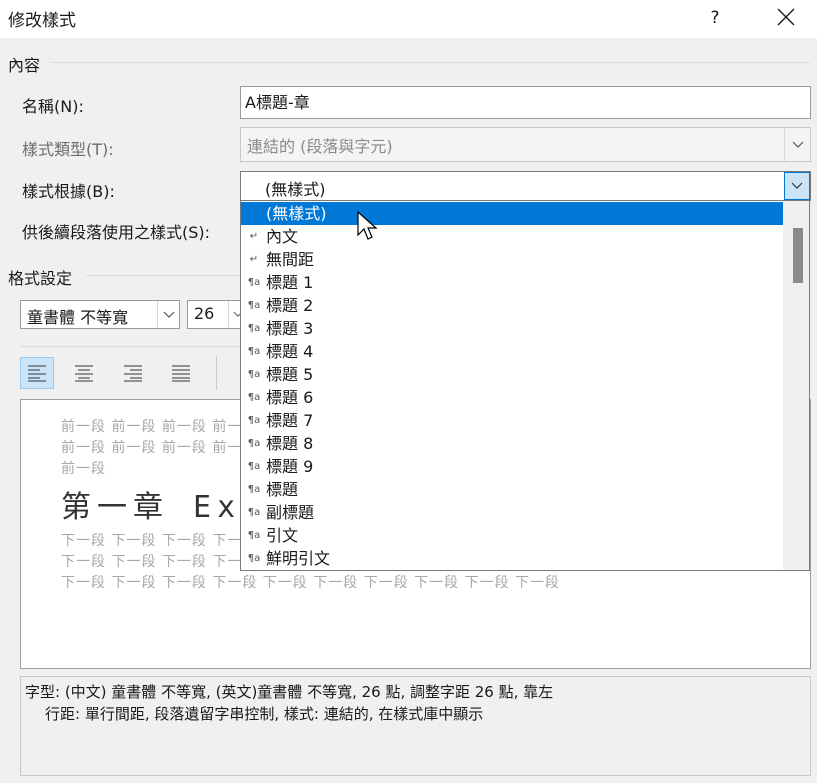 The image size is (817, 783). Describe the element at coordinates (217, 314) in the screenshot. I see `font-size-select: 26` at that location.